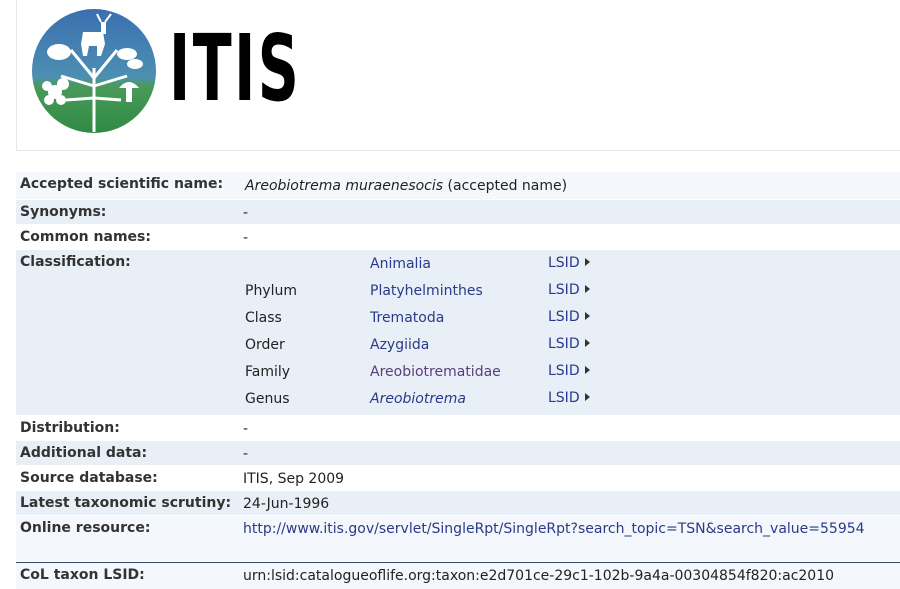 The height and width of the screenshot is (589, 900). I want to click on rank-label: Order, so click(265, 345).